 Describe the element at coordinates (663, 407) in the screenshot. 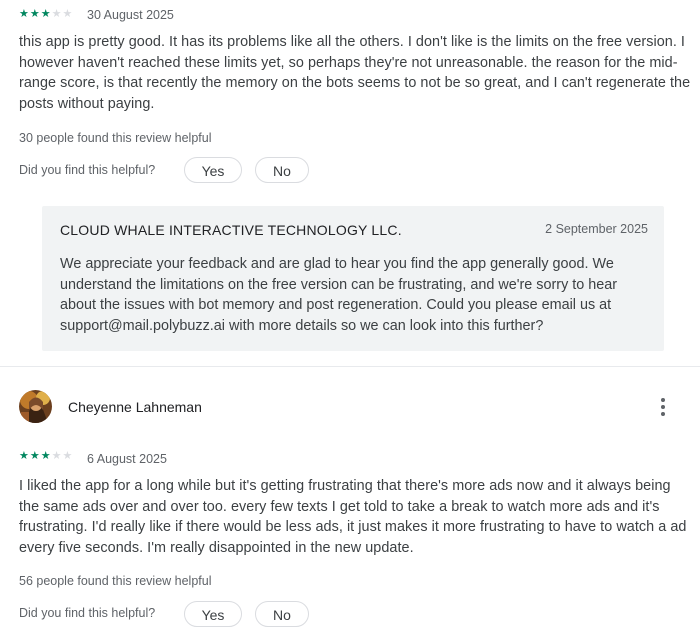

I see `more-vert-icon` at that location.